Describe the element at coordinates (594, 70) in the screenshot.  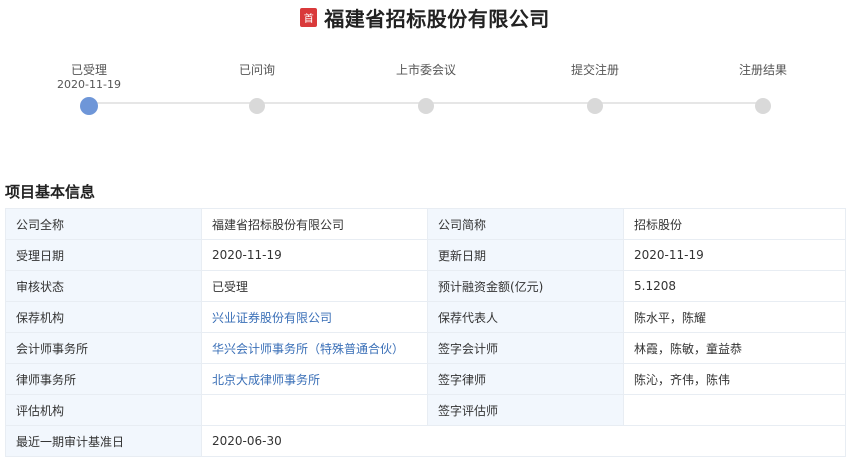
I see `timeline-step-label: 提交注册` at that location.